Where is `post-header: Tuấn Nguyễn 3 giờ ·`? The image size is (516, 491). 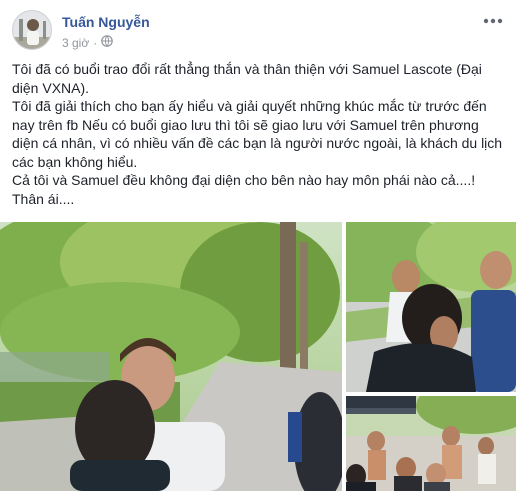
post-header: Tuấn Nguyễn 3 giờ · is located at coordinates (258, 30).